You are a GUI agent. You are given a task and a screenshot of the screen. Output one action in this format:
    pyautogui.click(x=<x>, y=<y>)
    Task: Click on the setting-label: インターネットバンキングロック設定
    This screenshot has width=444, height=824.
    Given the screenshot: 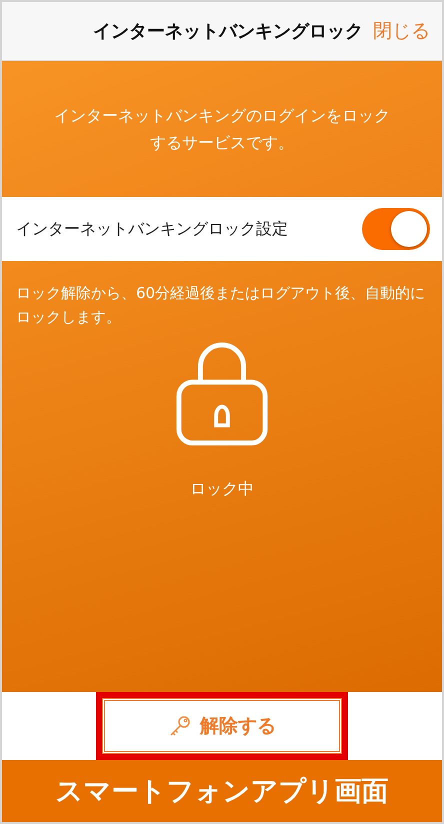 What is the action you would take?
    pyautogui.click(x=152, y=229)
    